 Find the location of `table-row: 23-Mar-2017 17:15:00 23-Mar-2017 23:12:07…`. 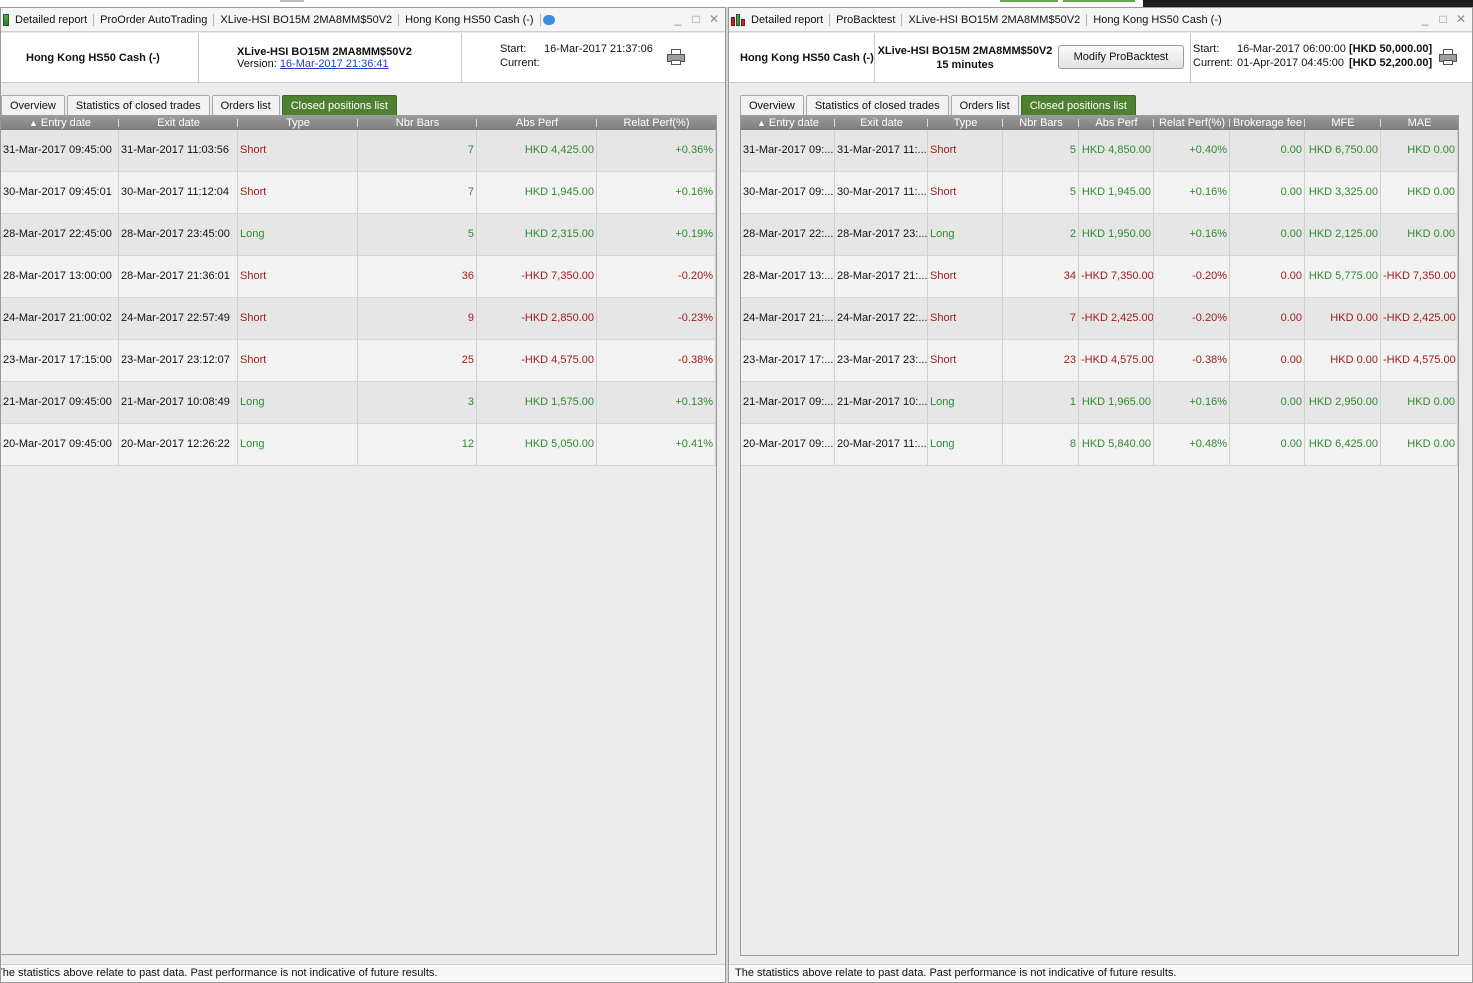

table-row: 23-Mar-2017 17:15:00 23-Mar-2017 23:12:07… is located at coordinates (358, 361).